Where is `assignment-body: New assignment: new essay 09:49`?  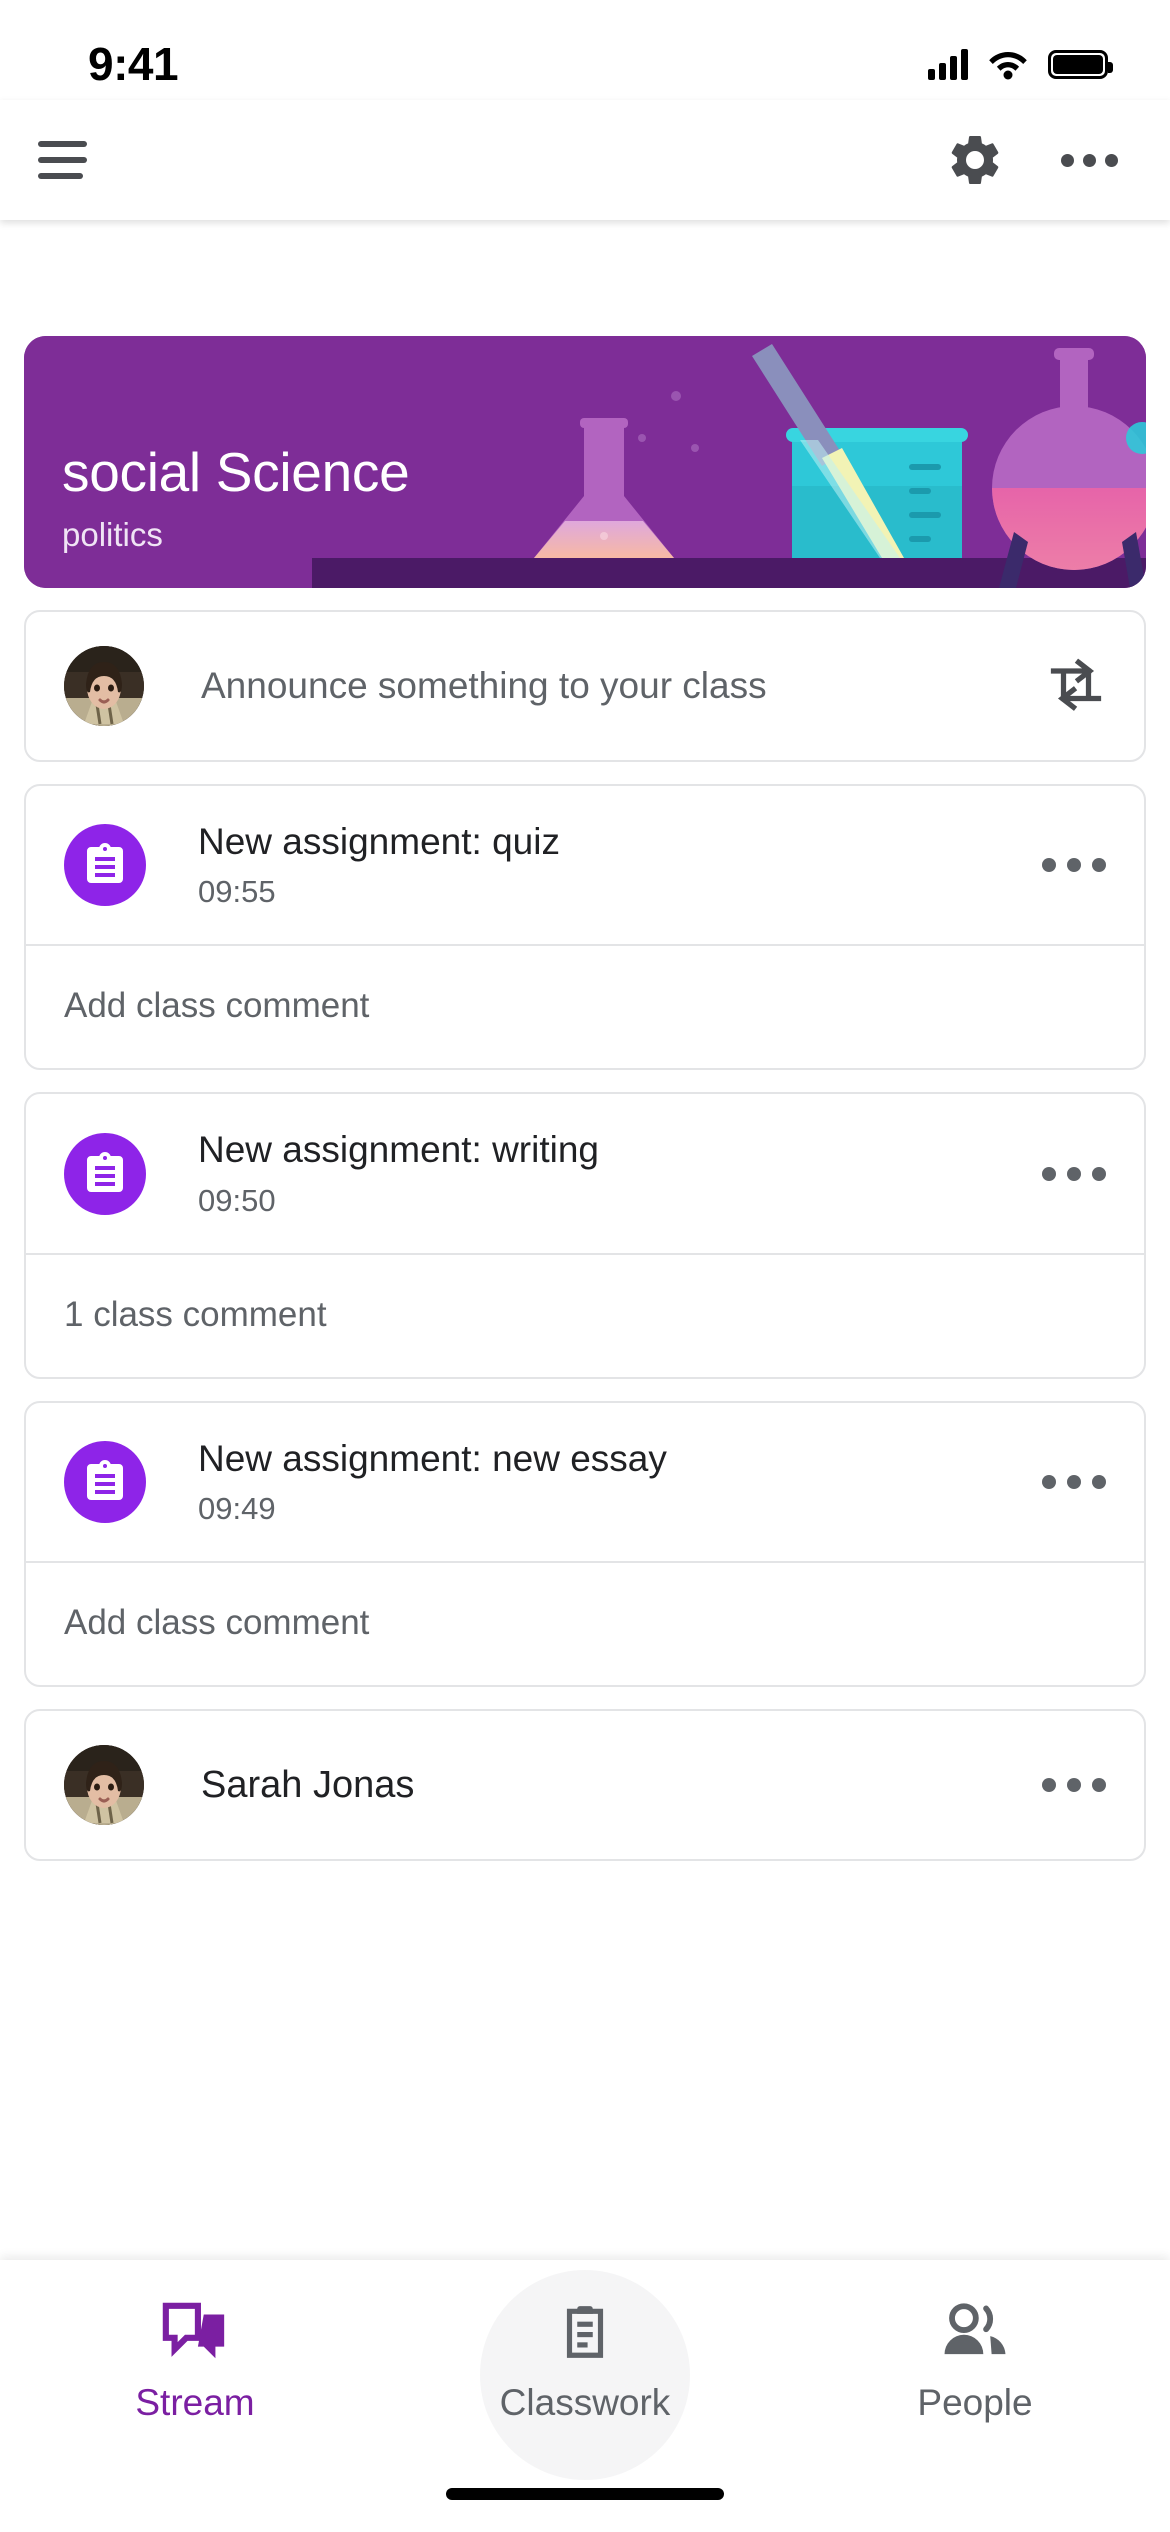 assignment-body: New assignment: new essay 09:49 is located at coordinates (610, 1482).